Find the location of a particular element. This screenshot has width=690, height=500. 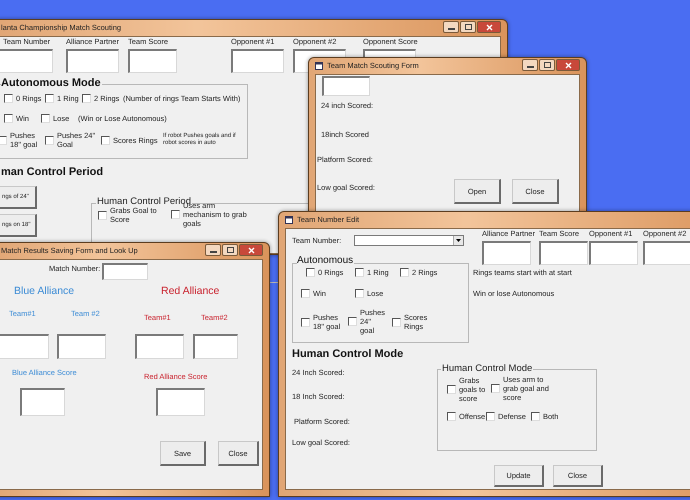

group-title: Autonomous is located at coordinates (325, 261).